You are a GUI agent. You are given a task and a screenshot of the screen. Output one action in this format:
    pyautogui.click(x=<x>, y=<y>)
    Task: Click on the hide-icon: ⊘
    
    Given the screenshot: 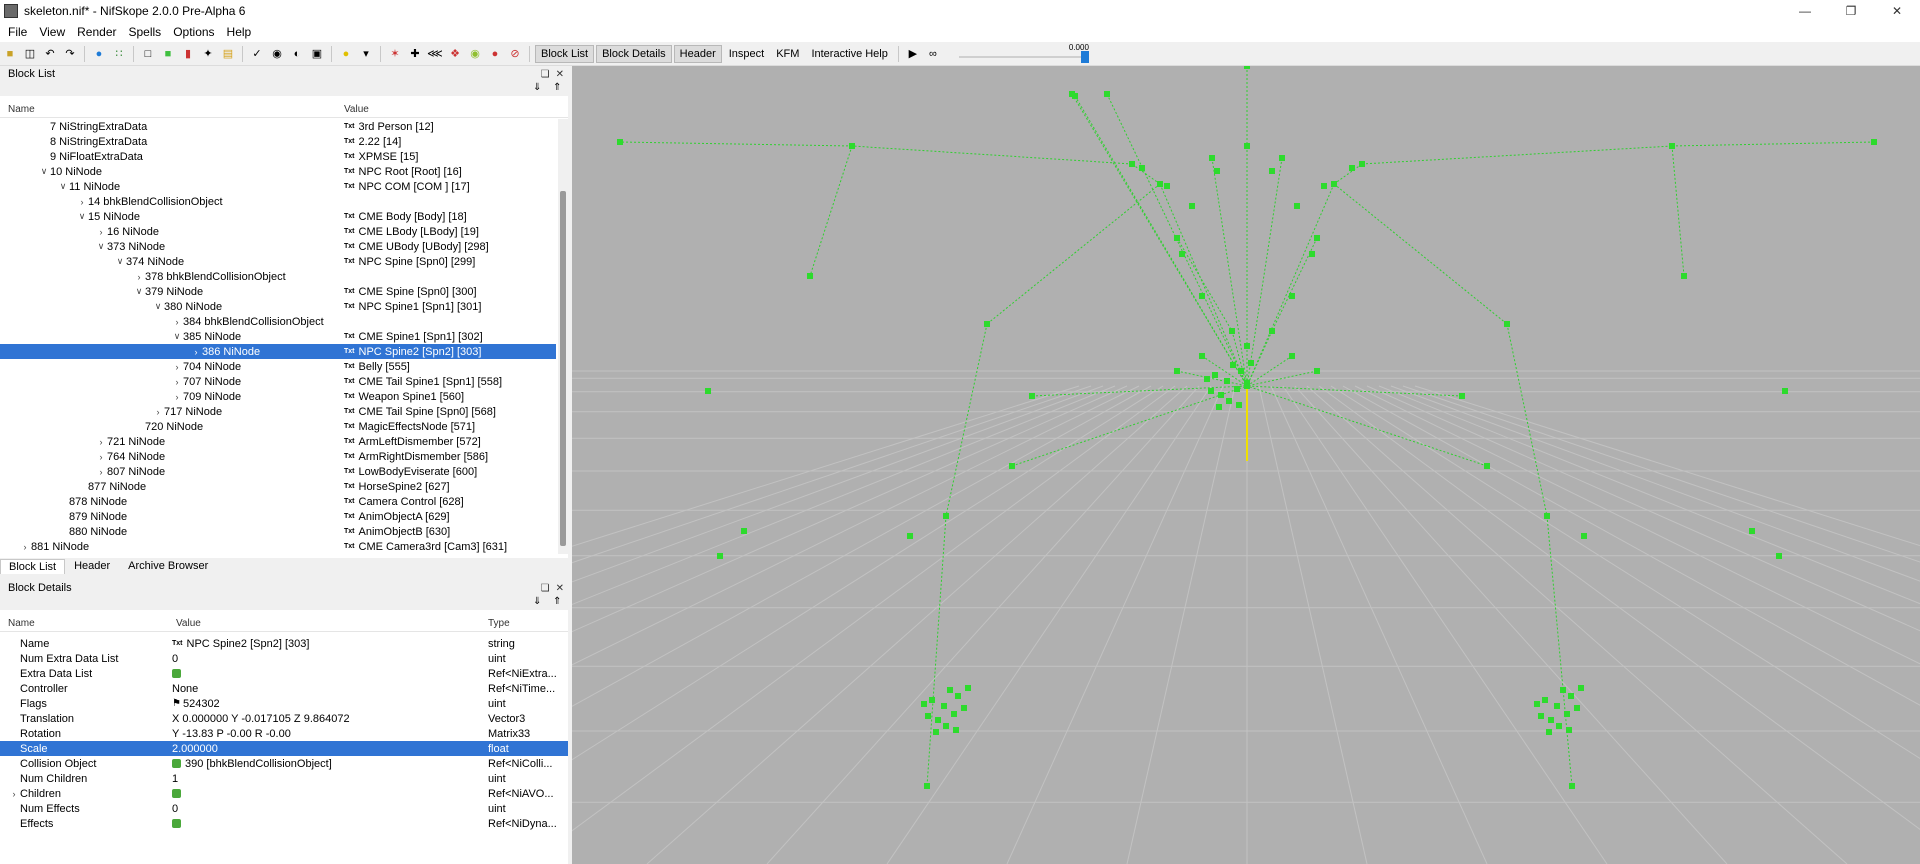 What is the action you would take?
    pyautogui.click(x=515, y=54)
    